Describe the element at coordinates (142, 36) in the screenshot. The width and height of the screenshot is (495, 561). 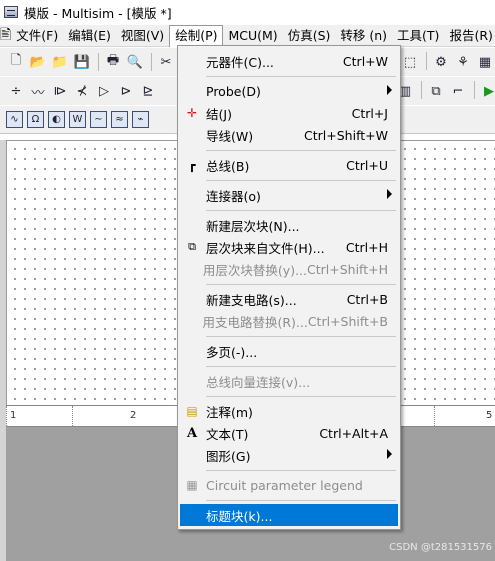
I see `menu-view: 视图(V)` at that location.